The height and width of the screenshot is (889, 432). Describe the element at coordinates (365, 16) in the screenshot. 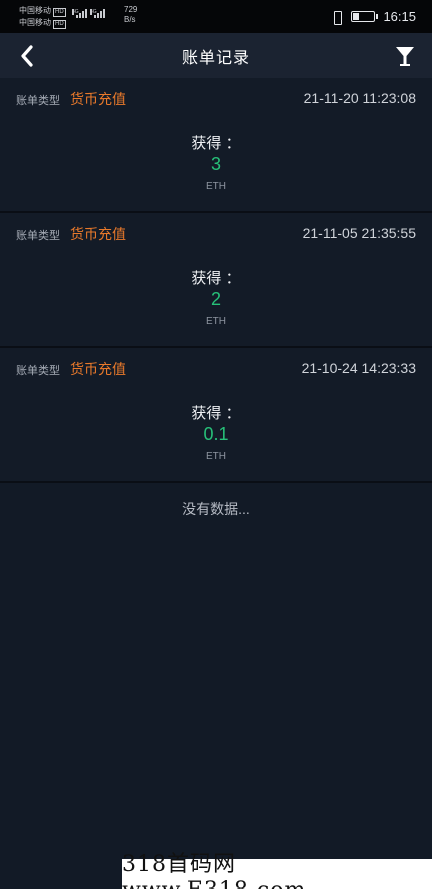

I see `battery-icon` at that location.